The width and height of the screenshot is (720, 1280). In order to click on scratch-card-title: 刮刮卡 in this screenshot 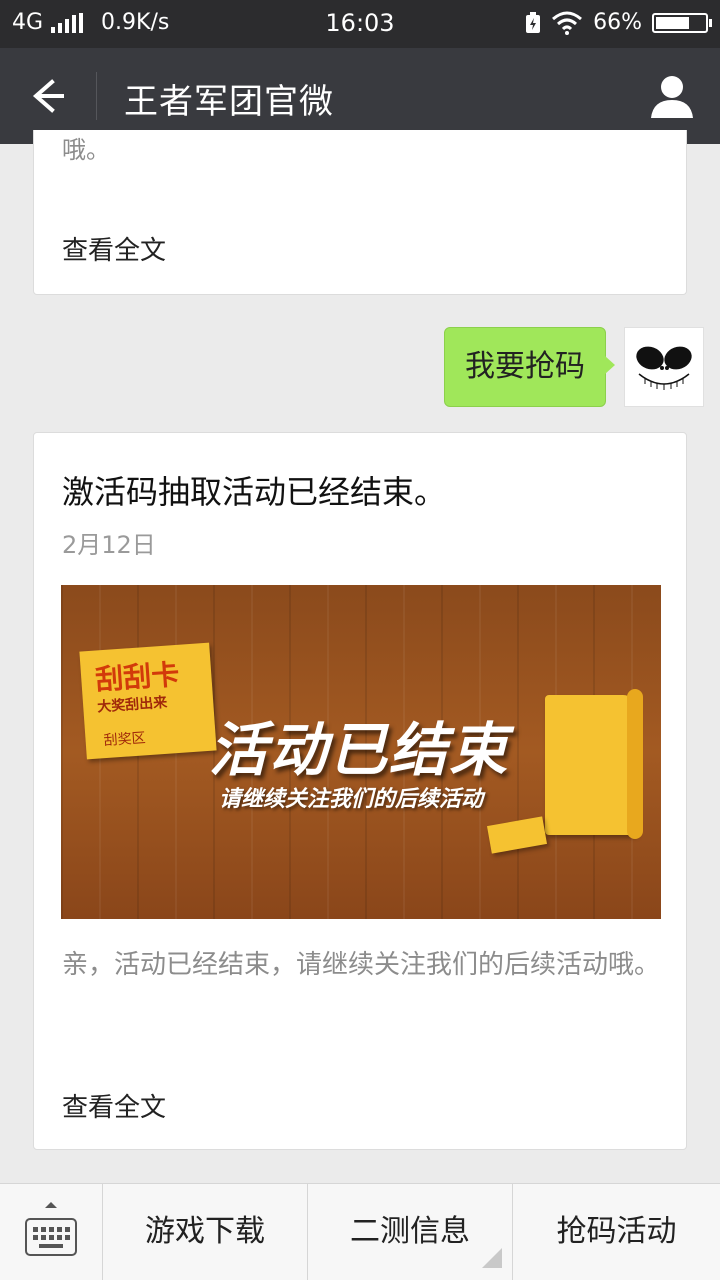, I will do `click(137, 677)`.